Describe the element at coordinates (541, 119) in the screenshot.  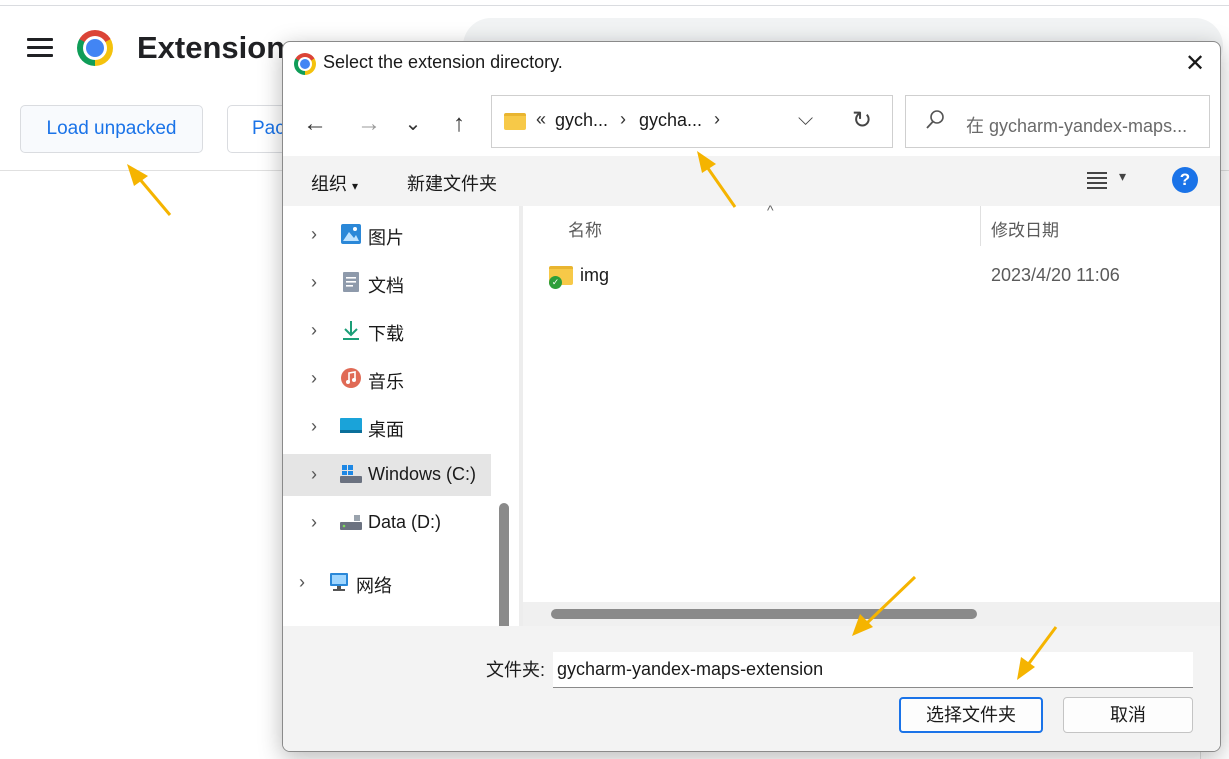
I see `breadcrumb-overflow: «` at that location.